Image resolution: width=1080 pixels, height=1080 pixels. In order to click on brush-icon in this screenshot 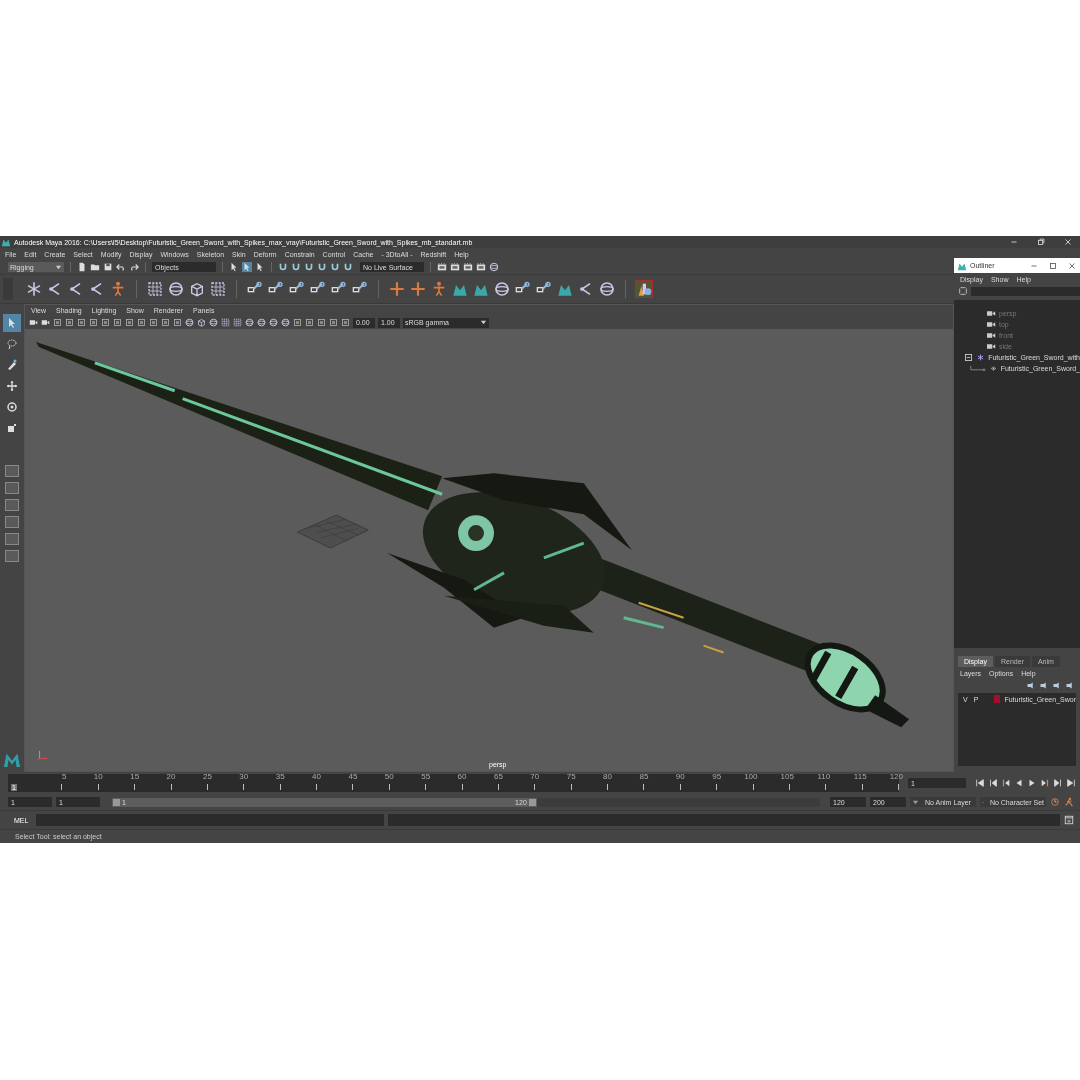, I will do `click(12, 365)`.